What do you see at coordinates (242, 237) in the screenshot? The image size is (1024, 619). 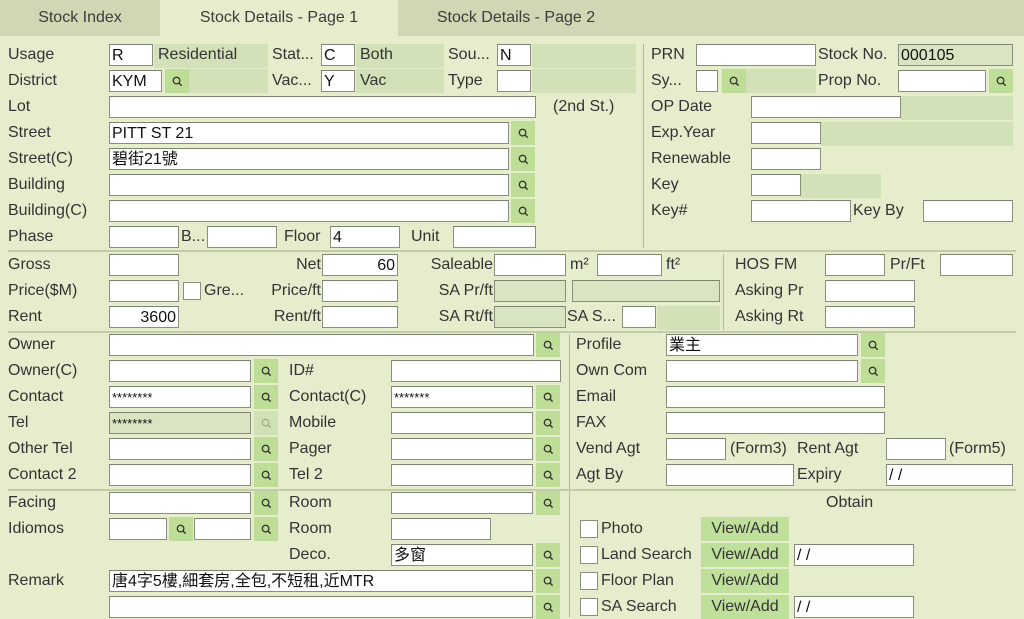 I see `block-input` at bounding box center [242, 237].